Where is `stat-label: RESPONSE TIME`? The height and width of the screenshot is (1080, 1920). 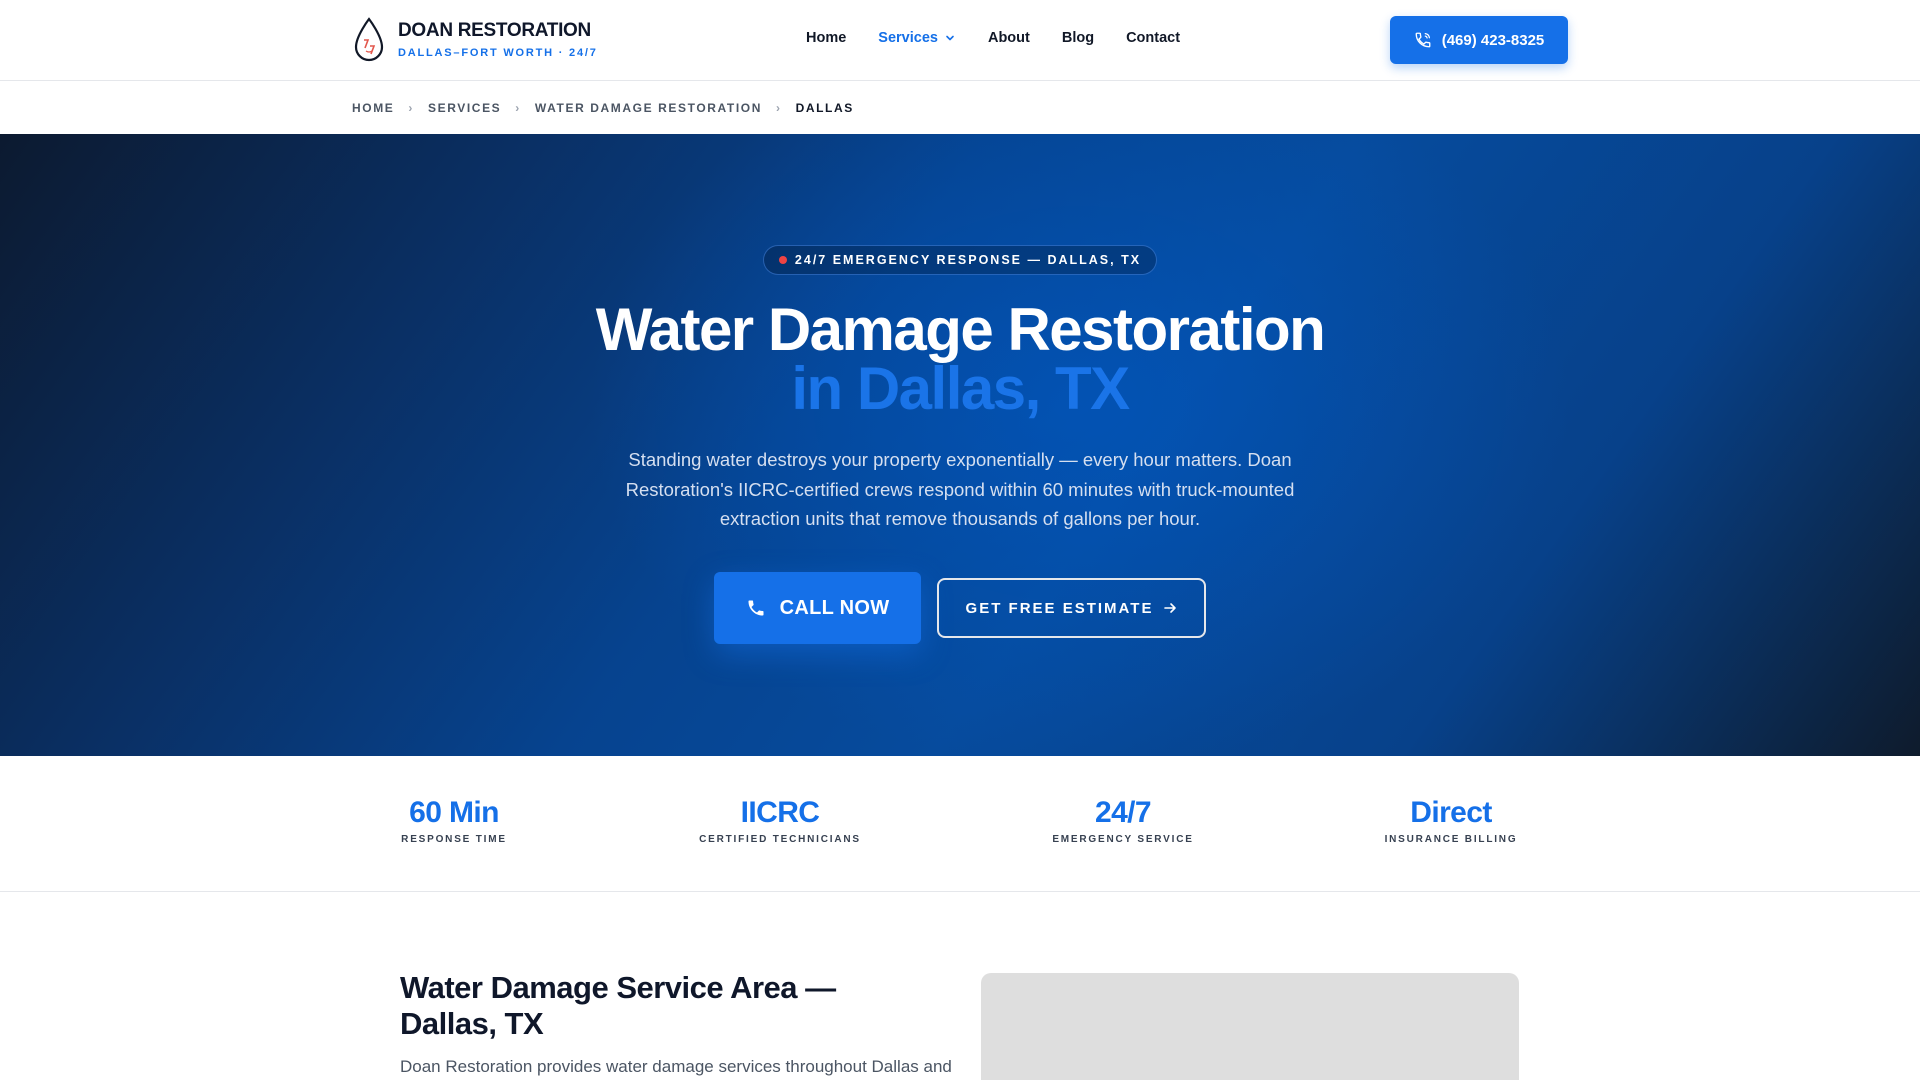
stat-label: RESPONSE TIME is located at coordinates (454, 839).